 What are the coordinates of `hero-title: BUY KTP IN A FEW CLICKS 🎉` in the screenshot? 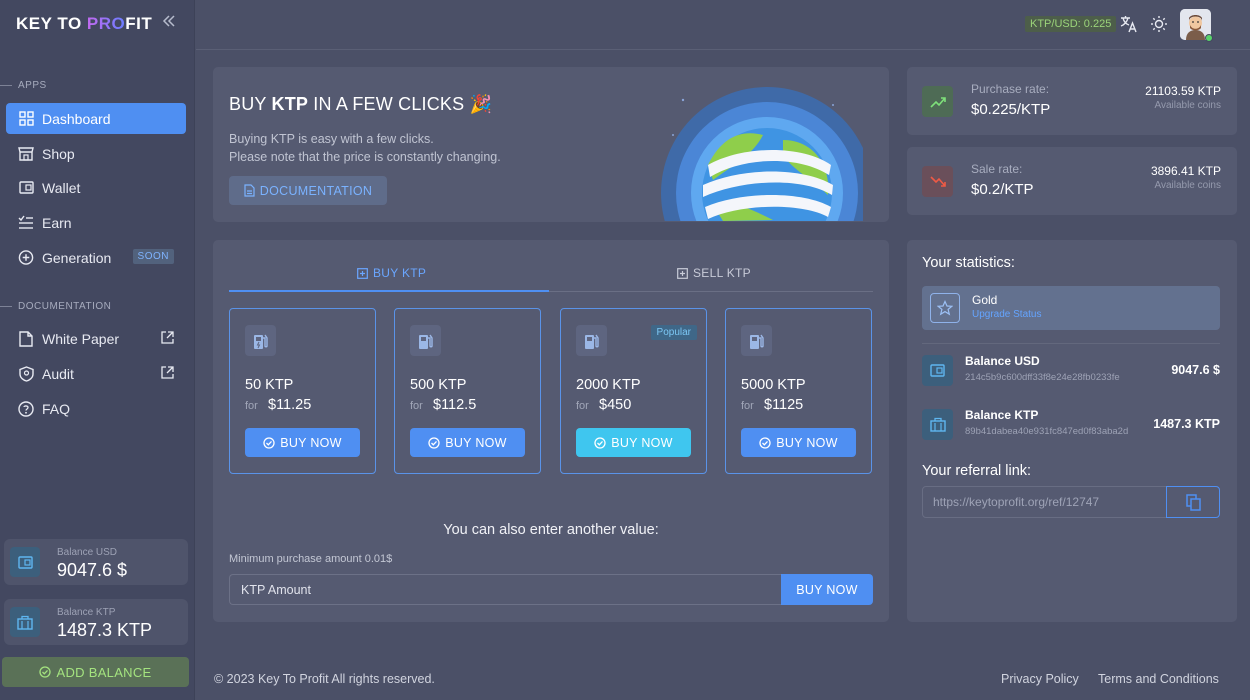 It's located at (361, 104).